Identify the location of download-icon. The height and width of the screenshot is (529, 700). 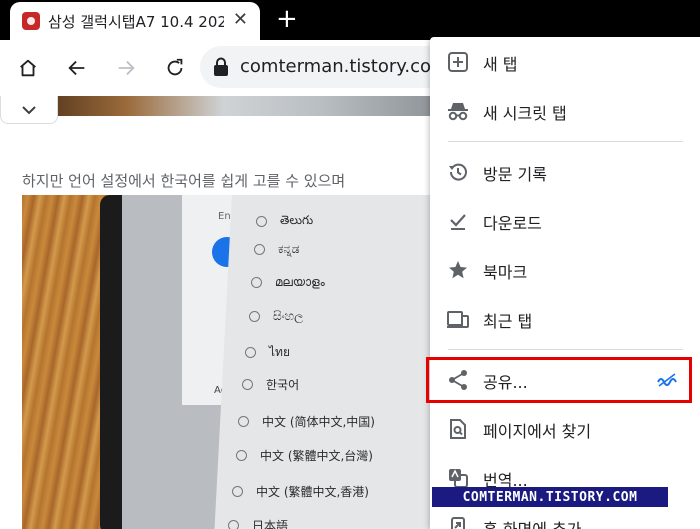
(458, 221).